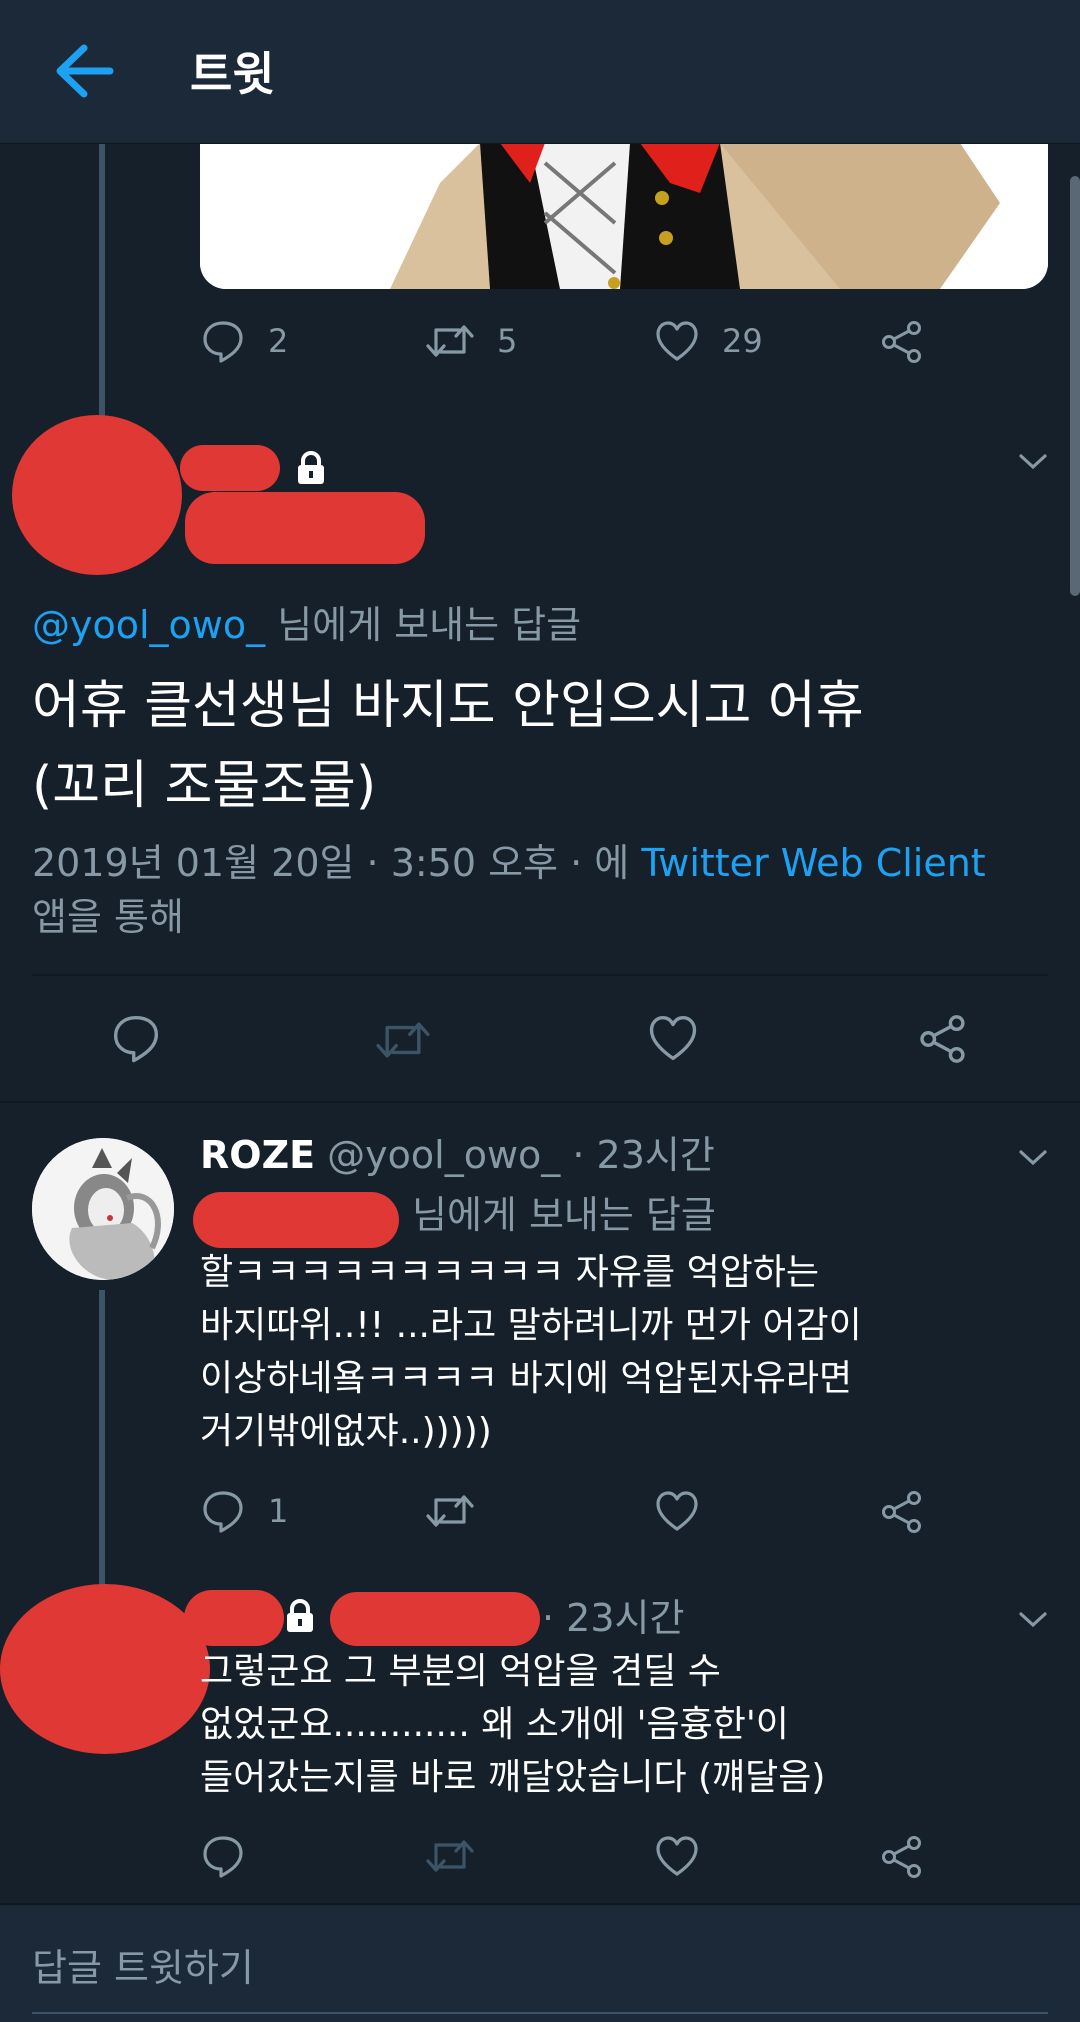 This screenshot has height=2022, width=1080. Describe the element at coordinates (443, 1155) in the screenshot. I see `handle: @yool_owo_` at that location.